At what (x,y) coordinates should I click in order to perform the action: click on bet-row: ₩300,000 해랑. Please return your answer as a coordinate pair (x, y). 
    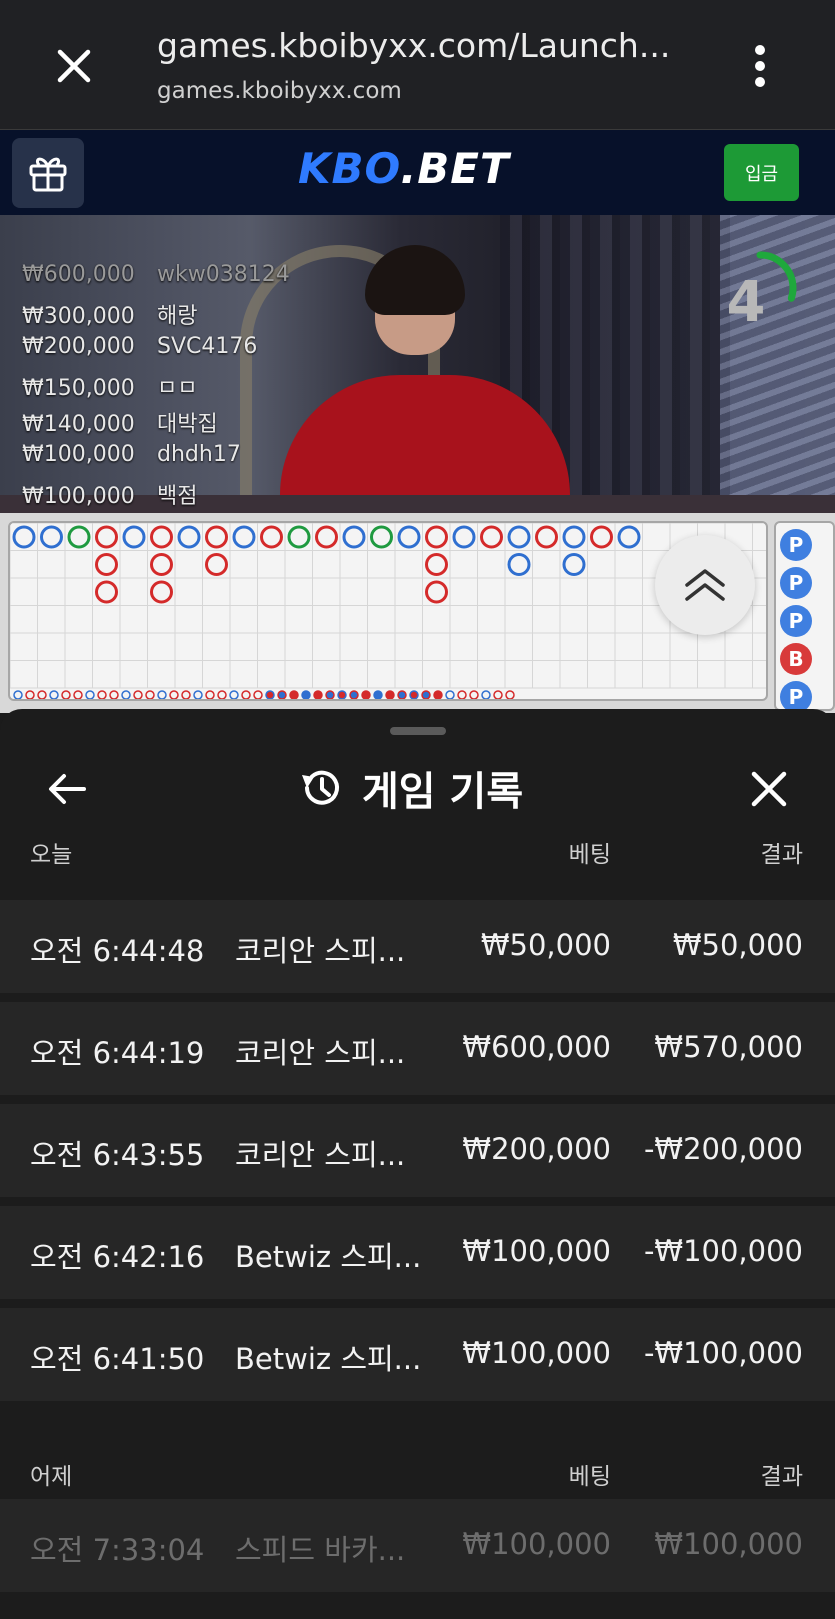
    Looking at the image, I should click on (110, 316).